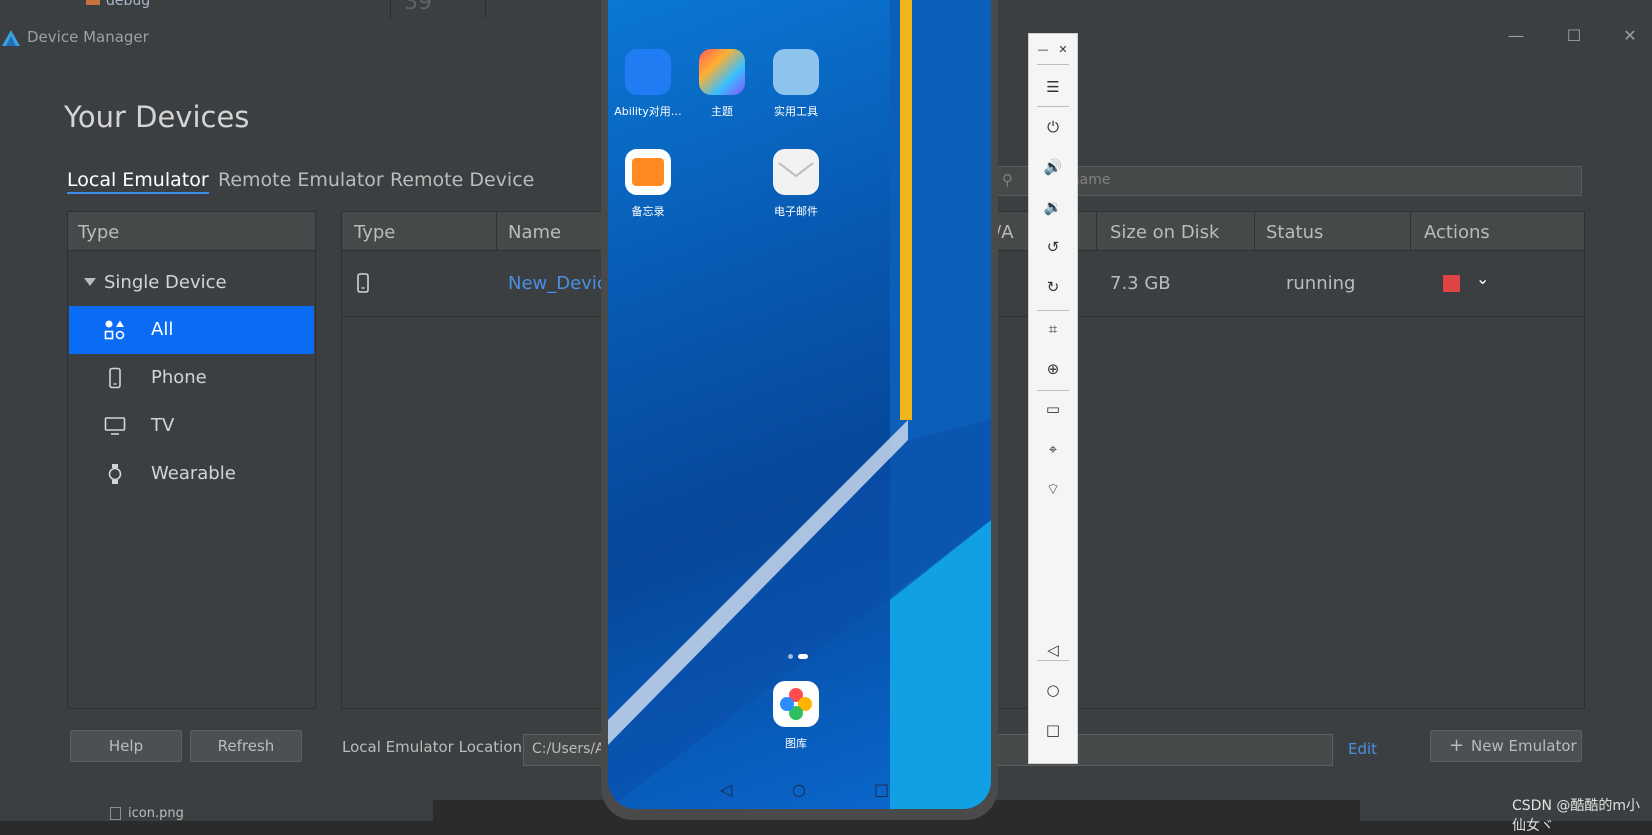 The width and height of the screenshot is (1652, 835). What do you see at coordinates (156, 813) in the screenshot?
I see `ide-tree-item-icon-png: icon.png` at bounding box center [156, 813].